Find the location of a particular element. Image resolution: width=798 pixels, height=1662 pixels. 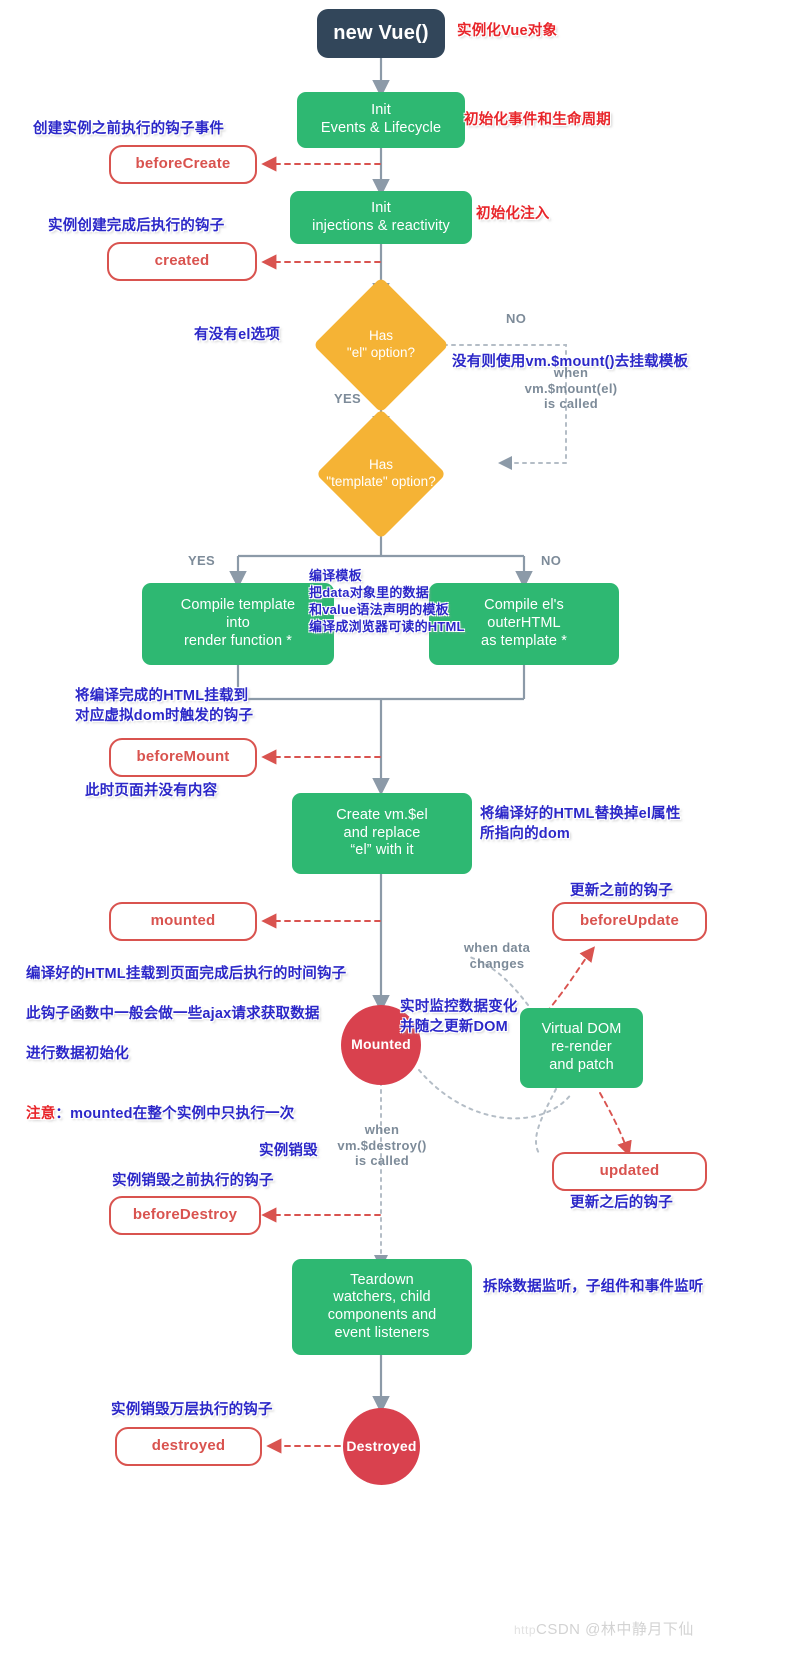

hook-mounted: mounted is located at coordinates (183, 921).